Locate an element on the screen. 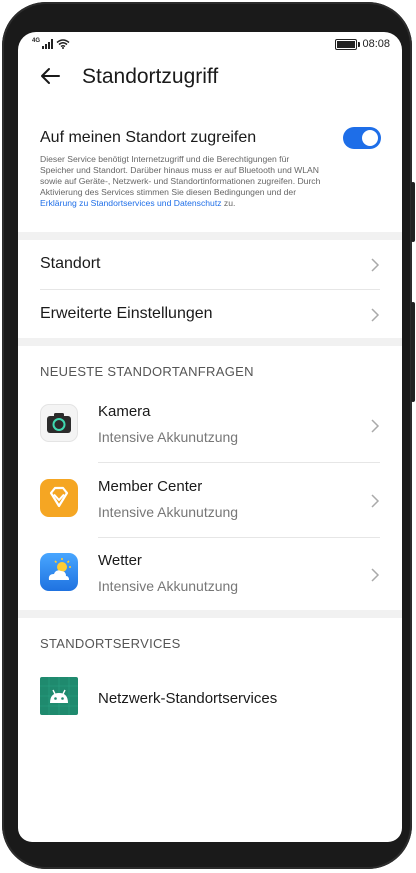 Image resolution: width=416 pixels, height=873 pixels. status-right: 08:08 is located at coordinates (362, 44).